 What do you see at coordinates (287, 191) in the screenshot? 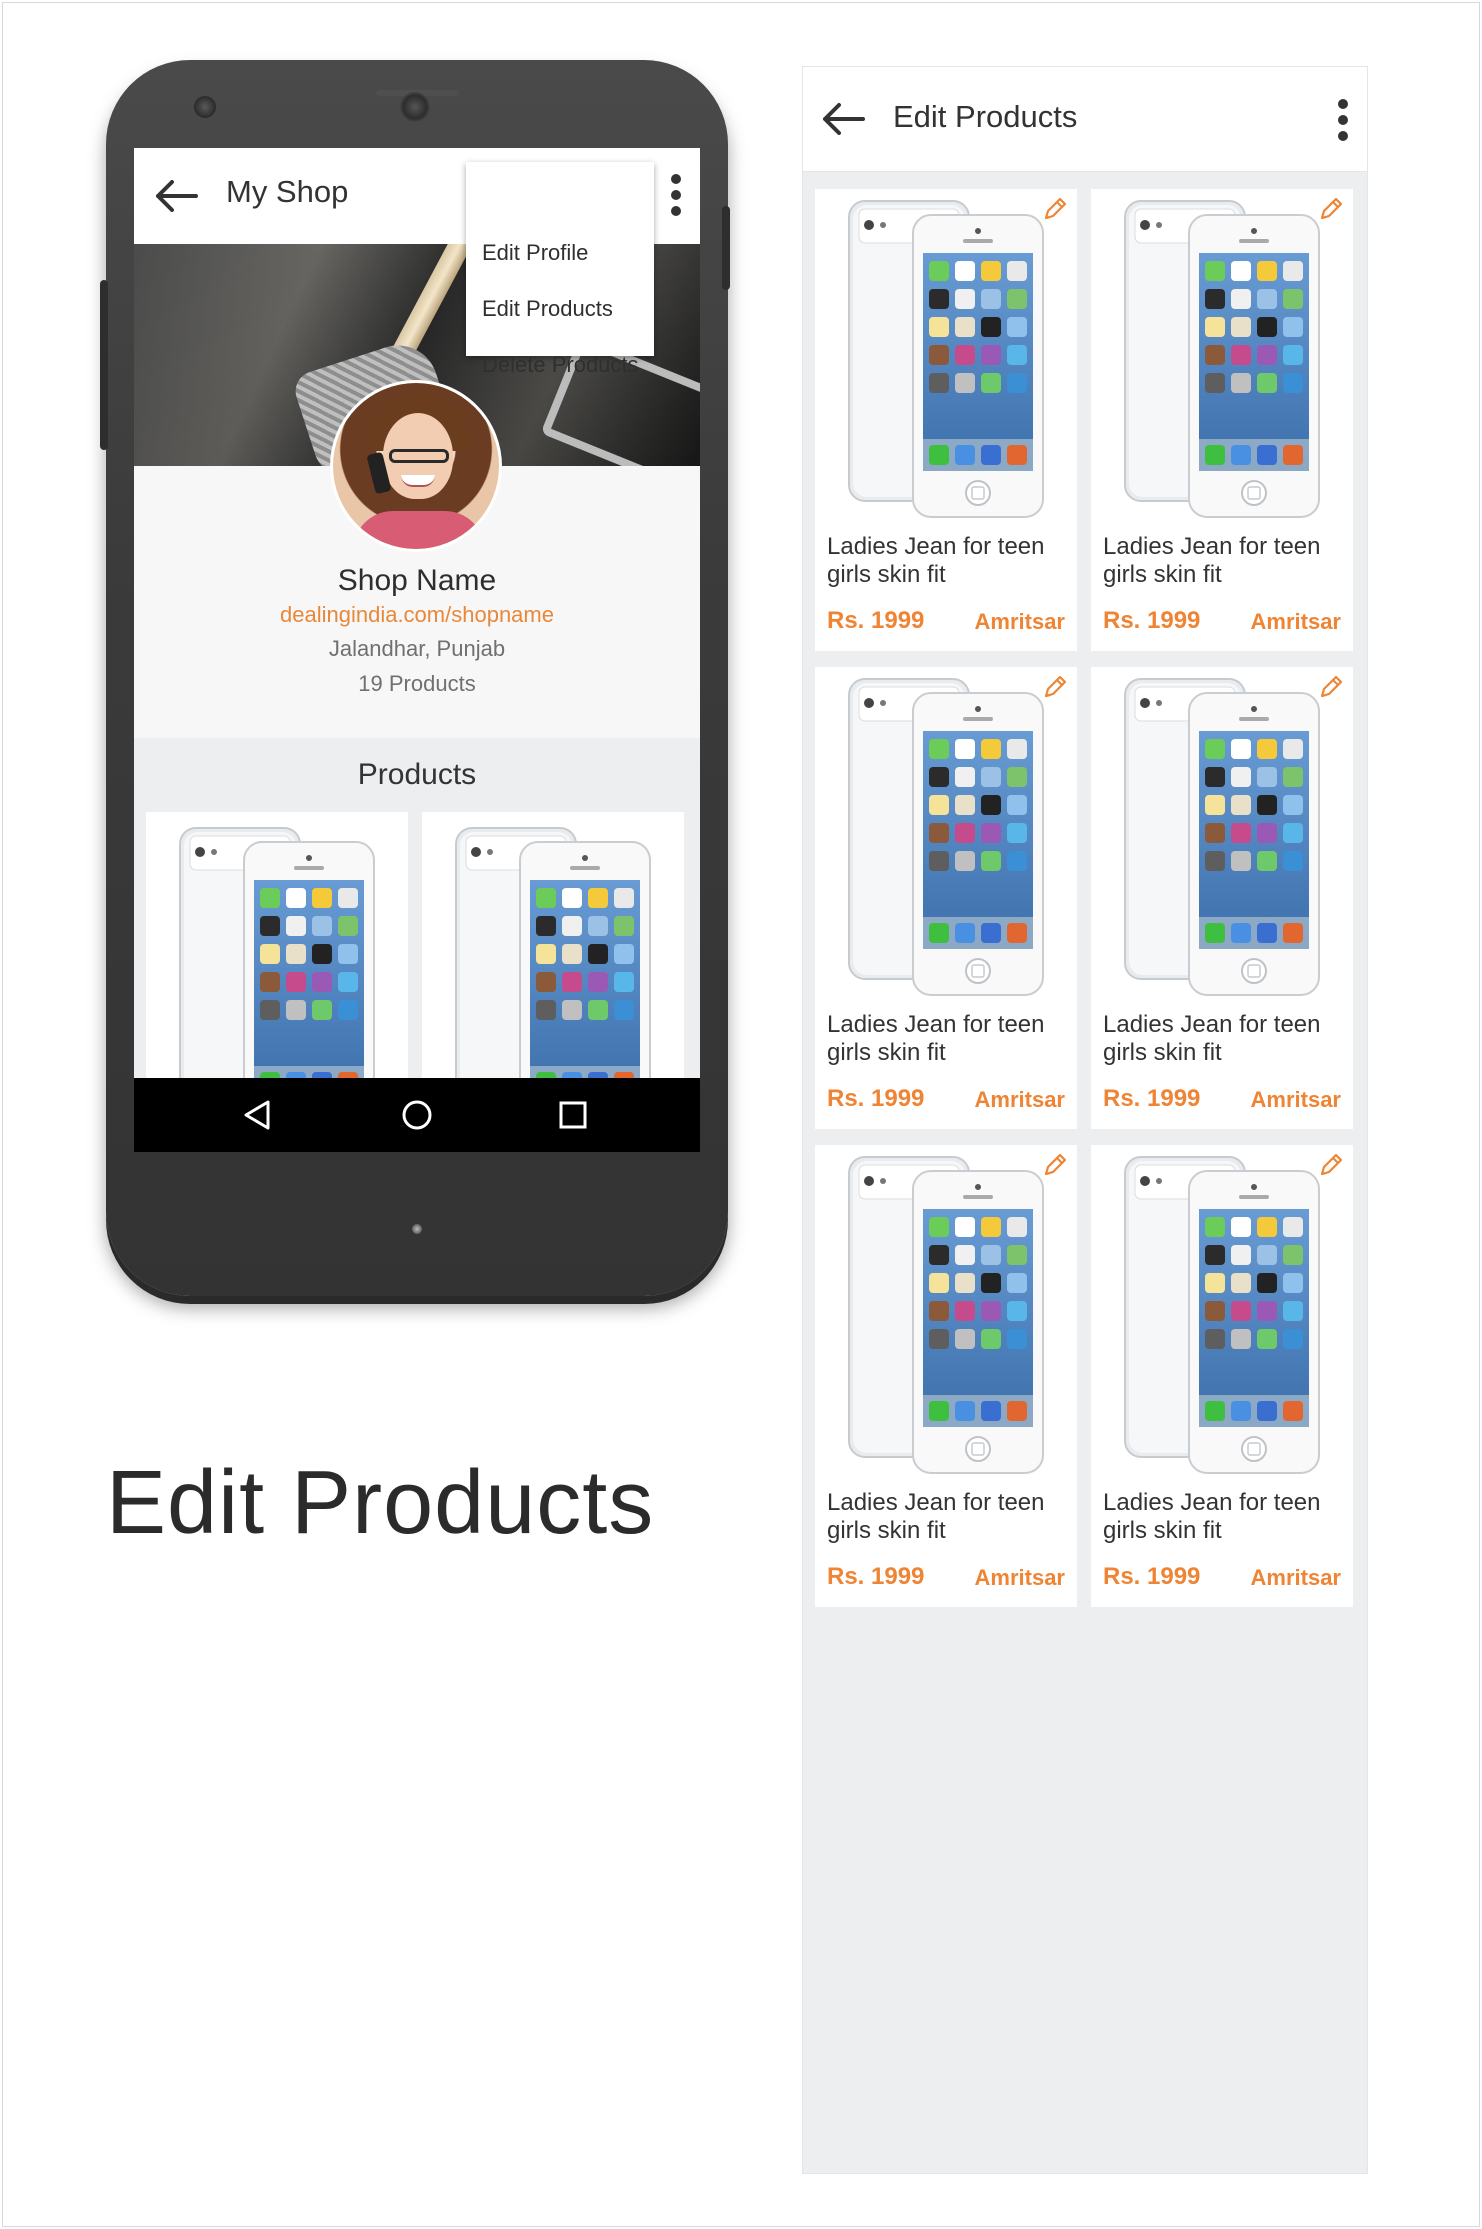
I see `appbar-title: My Shop` at bounding box center [287, 191].